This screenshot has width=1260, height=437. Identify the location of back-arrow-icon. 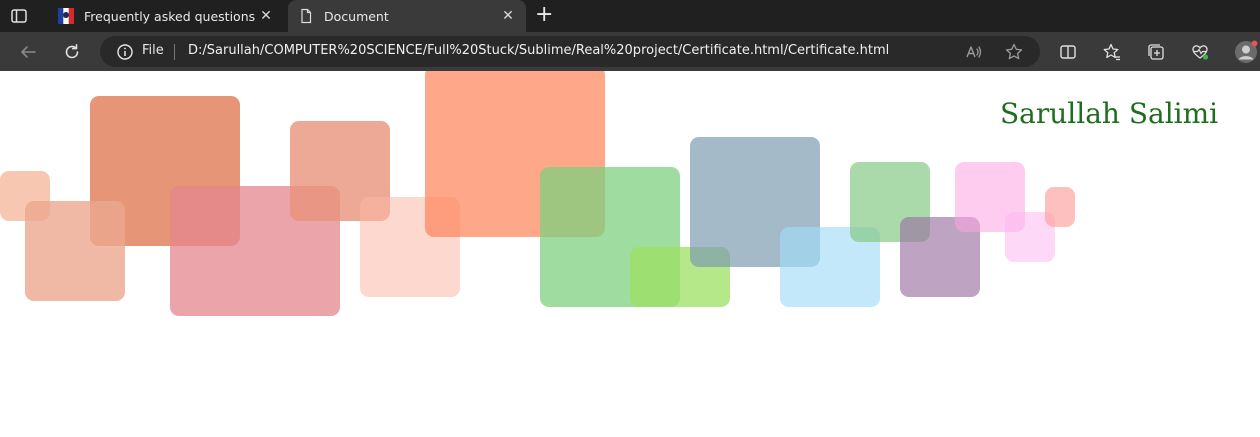
(28, 52).